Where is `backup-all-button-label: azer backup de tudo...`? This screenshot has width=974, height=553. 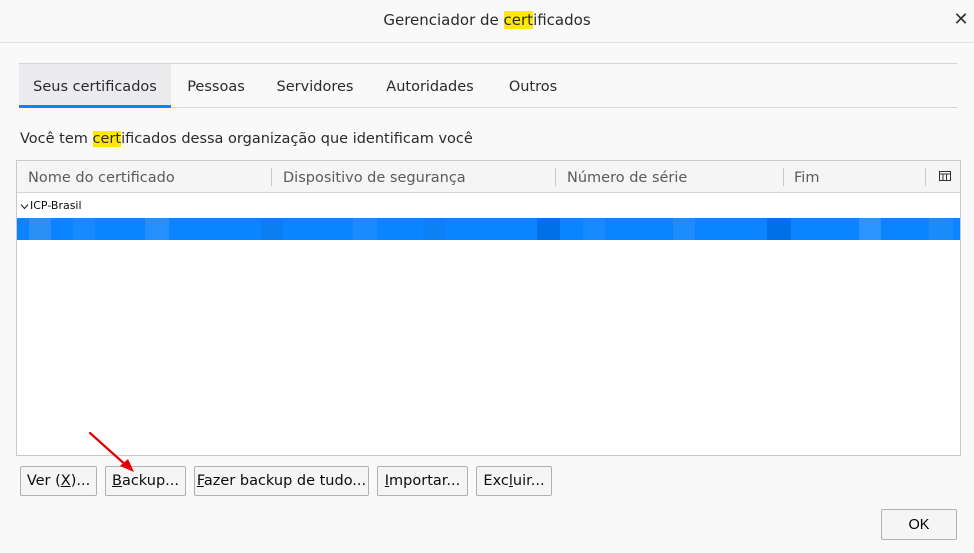 backup-all-button-label: azer backup de tudo... is located at coordinates (285, 481).